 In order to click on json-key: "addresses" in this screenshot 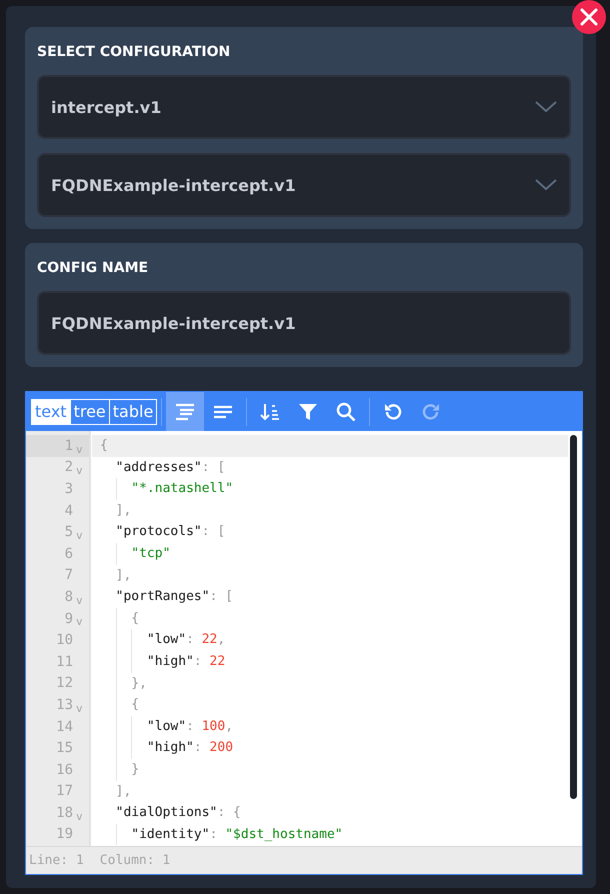, I will do `click(159, 467)`.